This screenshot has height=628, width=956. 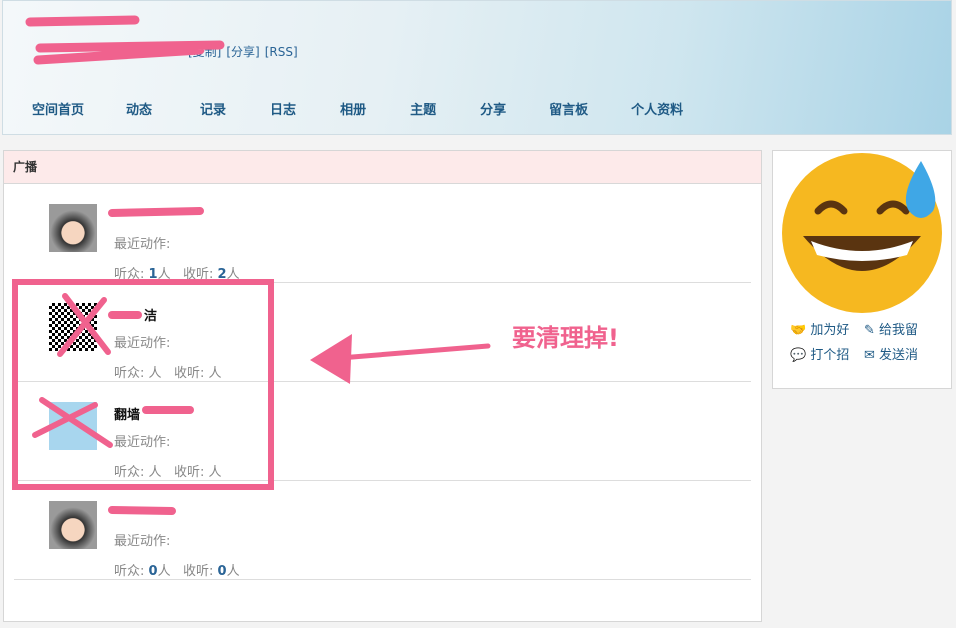 I want to click on nav-album: 相册, so click(x=353, y=108).